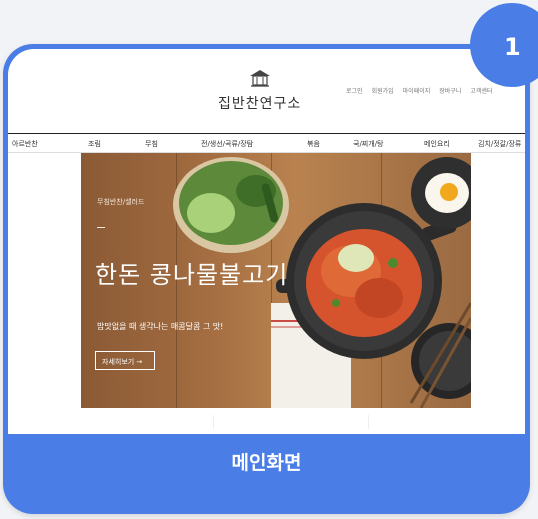 This screenshot has width=538, height=519. Describe the element at coordinates (499, 144) in the screenshot. I see `nav-item-8: 김치/젓갈/장류` at that location.